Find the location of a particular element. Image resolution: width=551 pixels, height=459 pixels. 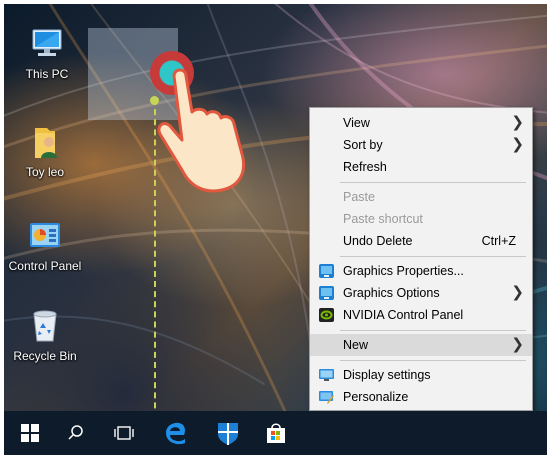

desktop-icon-user-folder: Toy leo is located at coordinates (47, 150).